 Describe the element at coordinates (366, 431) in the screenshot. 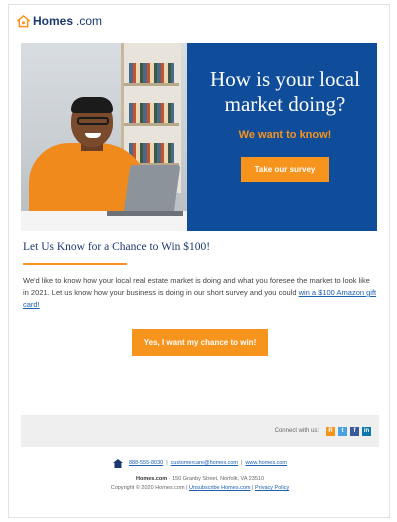

I see `linkedin-icon: in` at that location.